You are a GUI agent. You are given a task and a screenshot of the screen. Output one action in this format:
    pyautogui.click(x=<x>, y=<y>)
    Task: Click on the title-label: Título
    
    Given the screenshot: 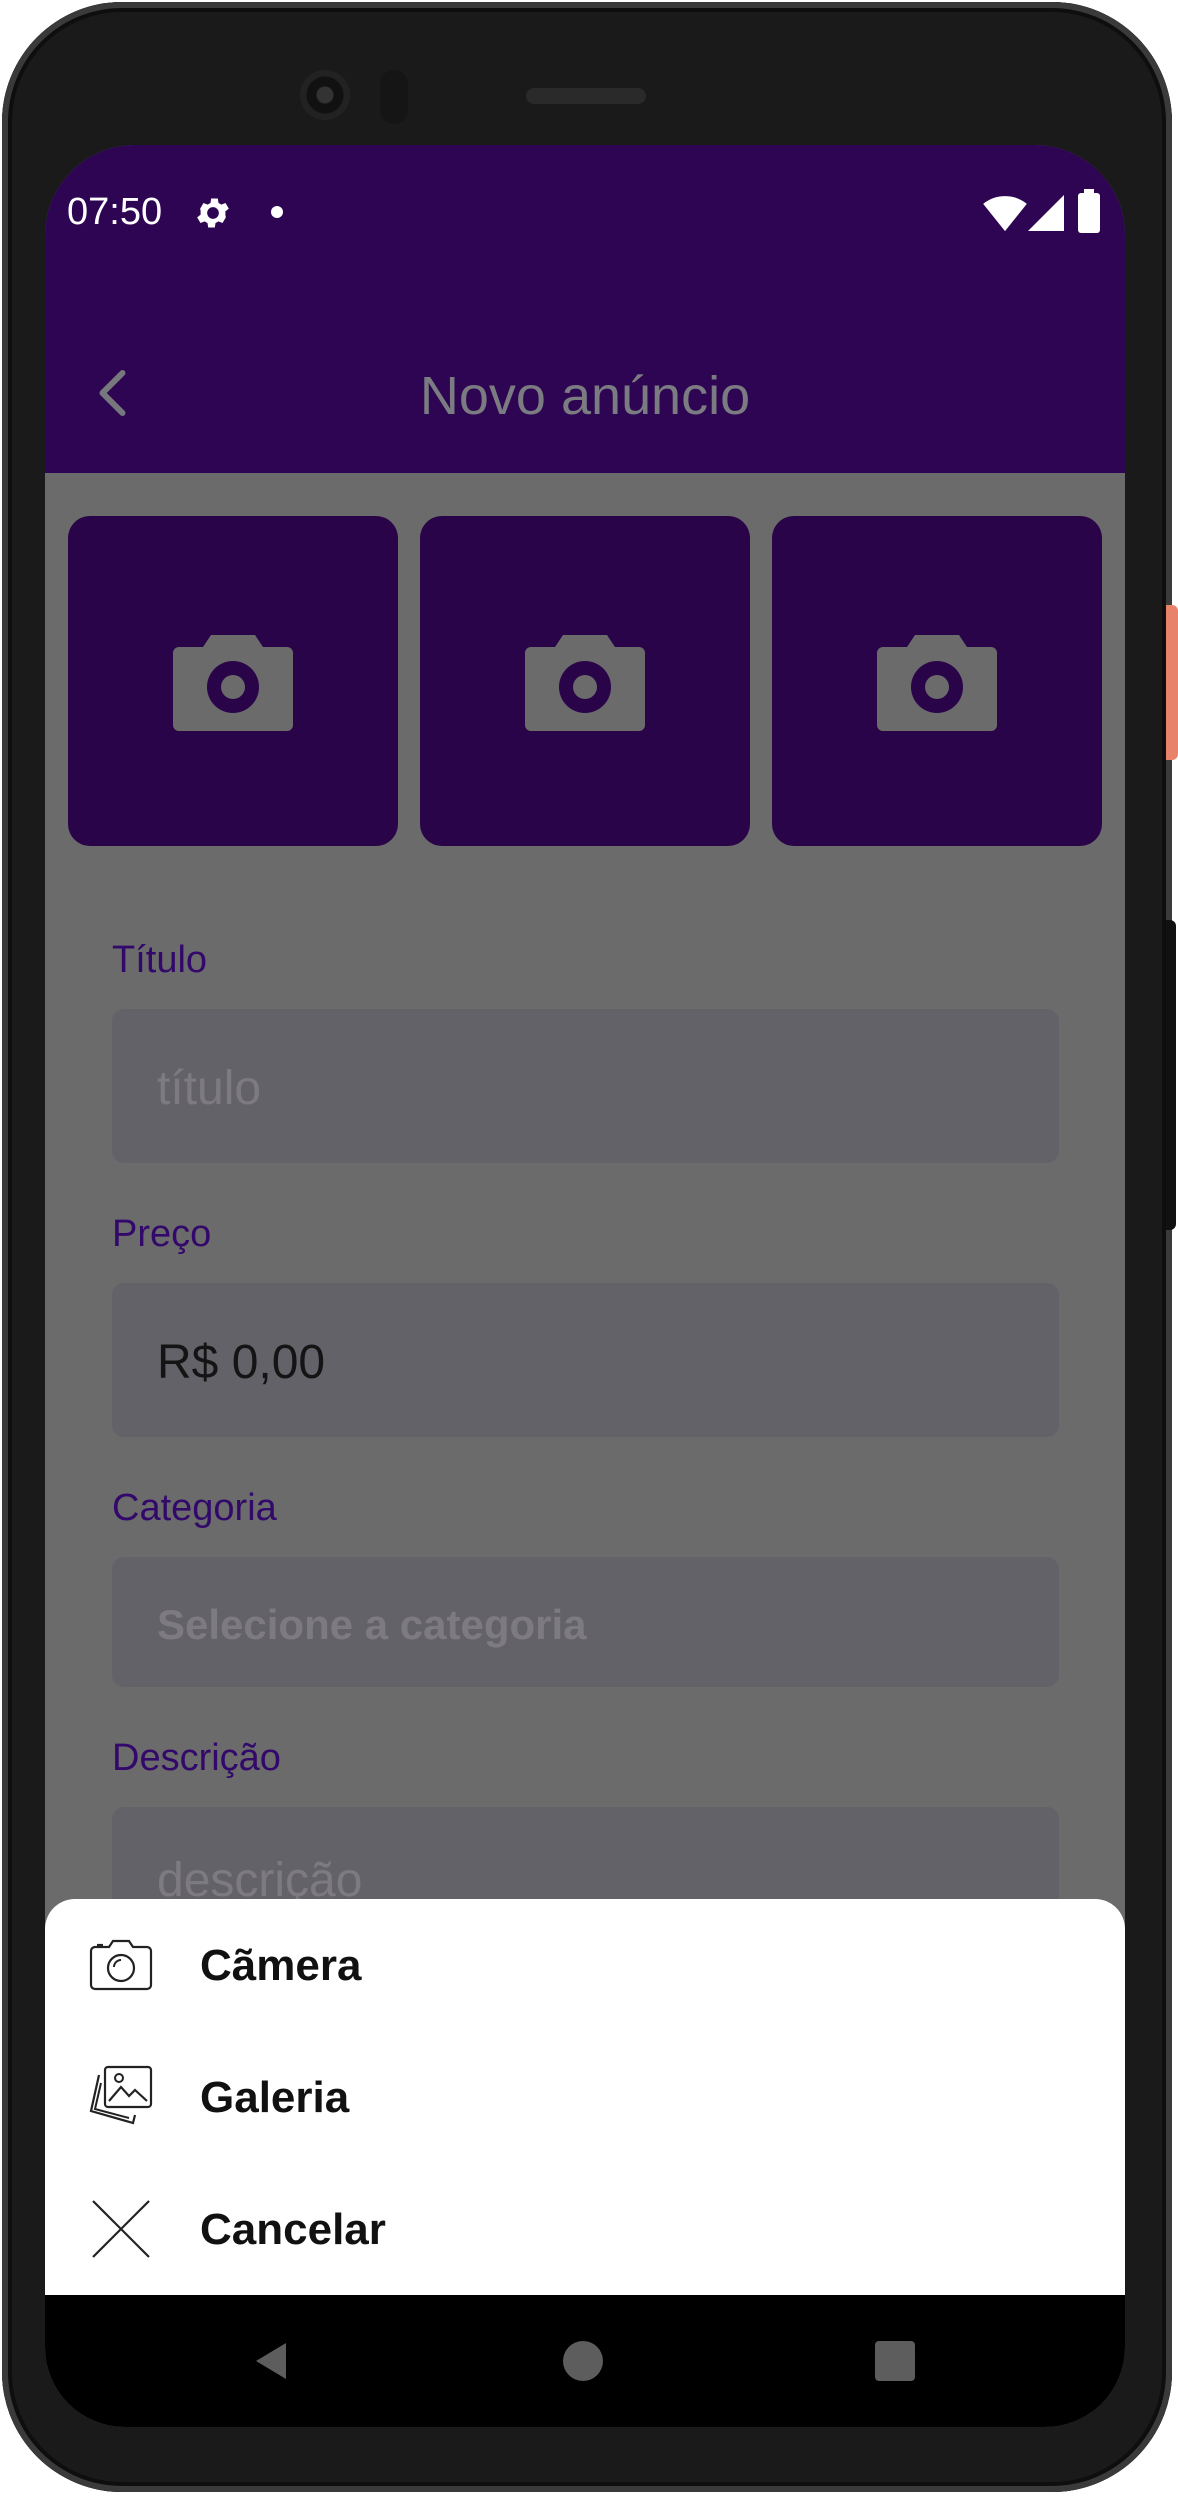 What is the action you would take?
    pyautogui.click(x=160, y=960)
    